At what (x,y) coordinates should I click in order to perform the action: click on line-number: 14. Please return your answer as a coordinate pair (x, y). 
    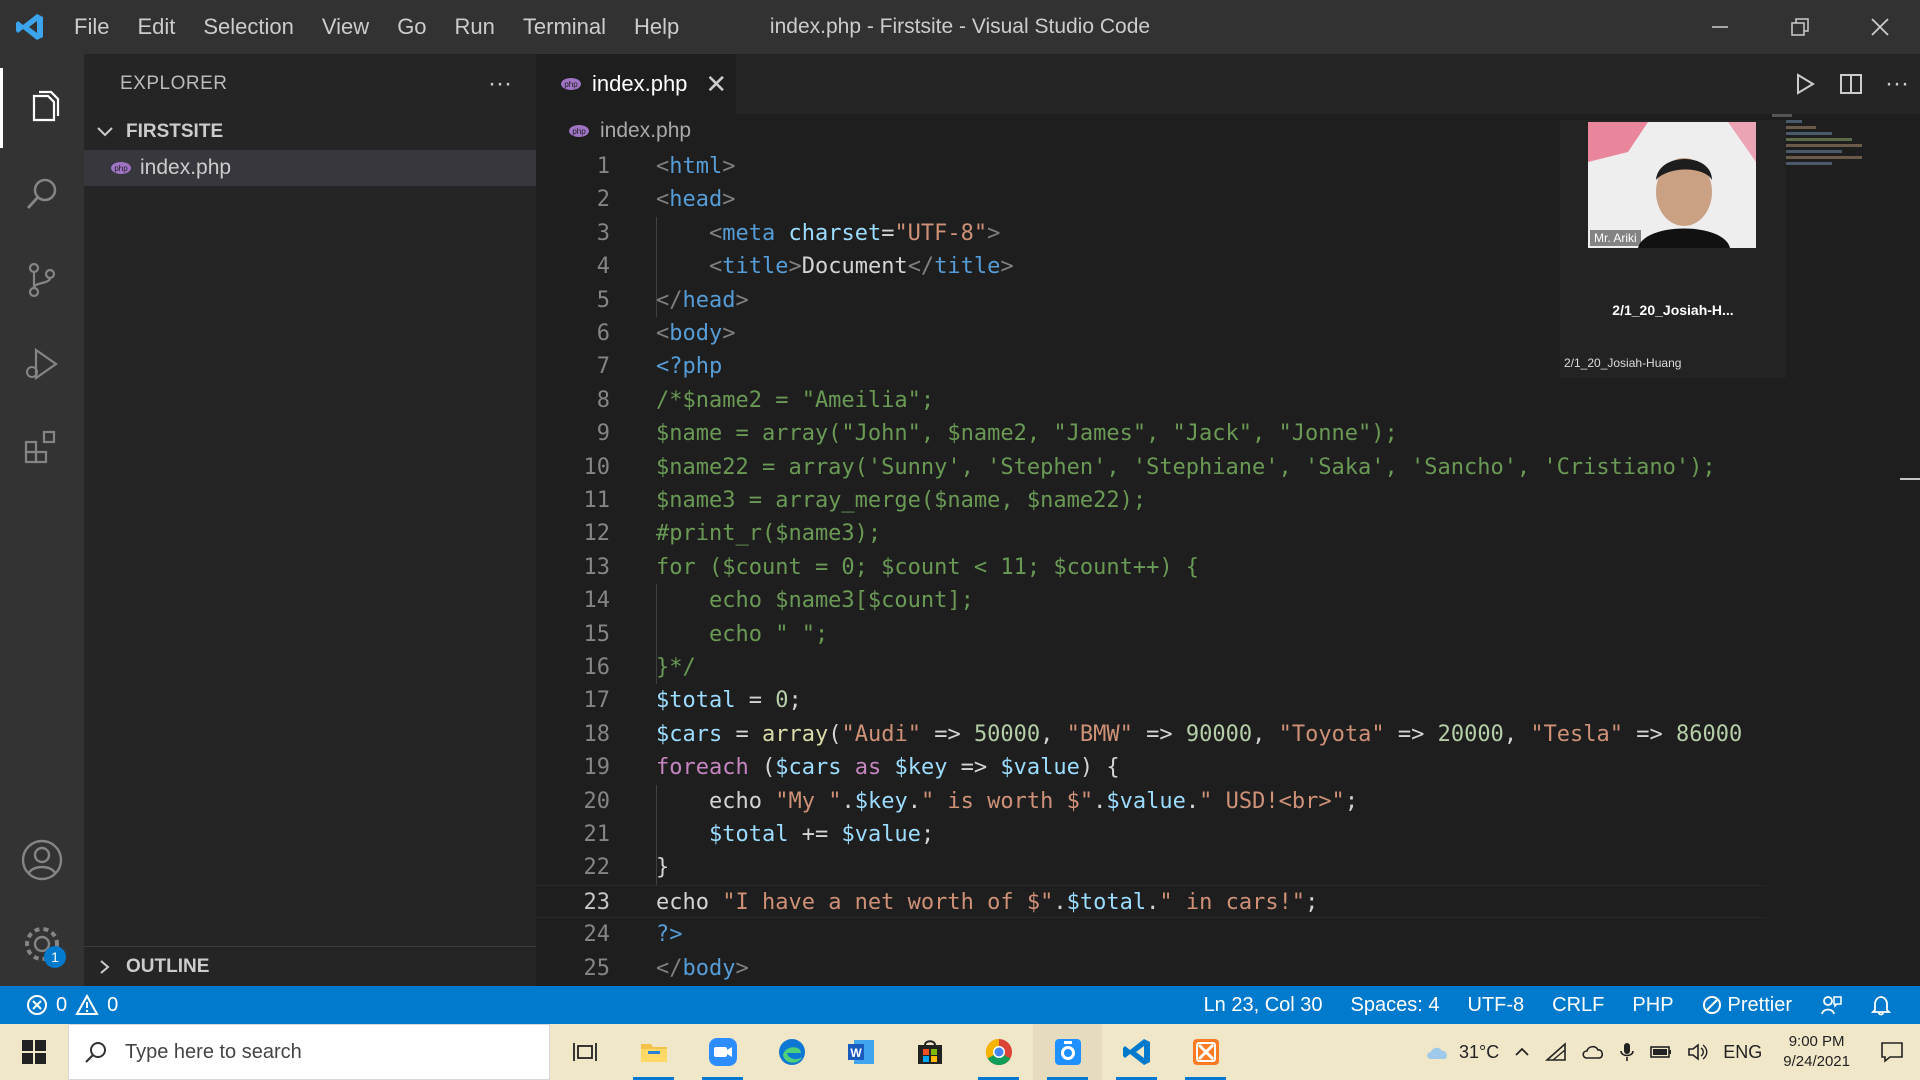
    Looking at the image, I should click on (597, 601).